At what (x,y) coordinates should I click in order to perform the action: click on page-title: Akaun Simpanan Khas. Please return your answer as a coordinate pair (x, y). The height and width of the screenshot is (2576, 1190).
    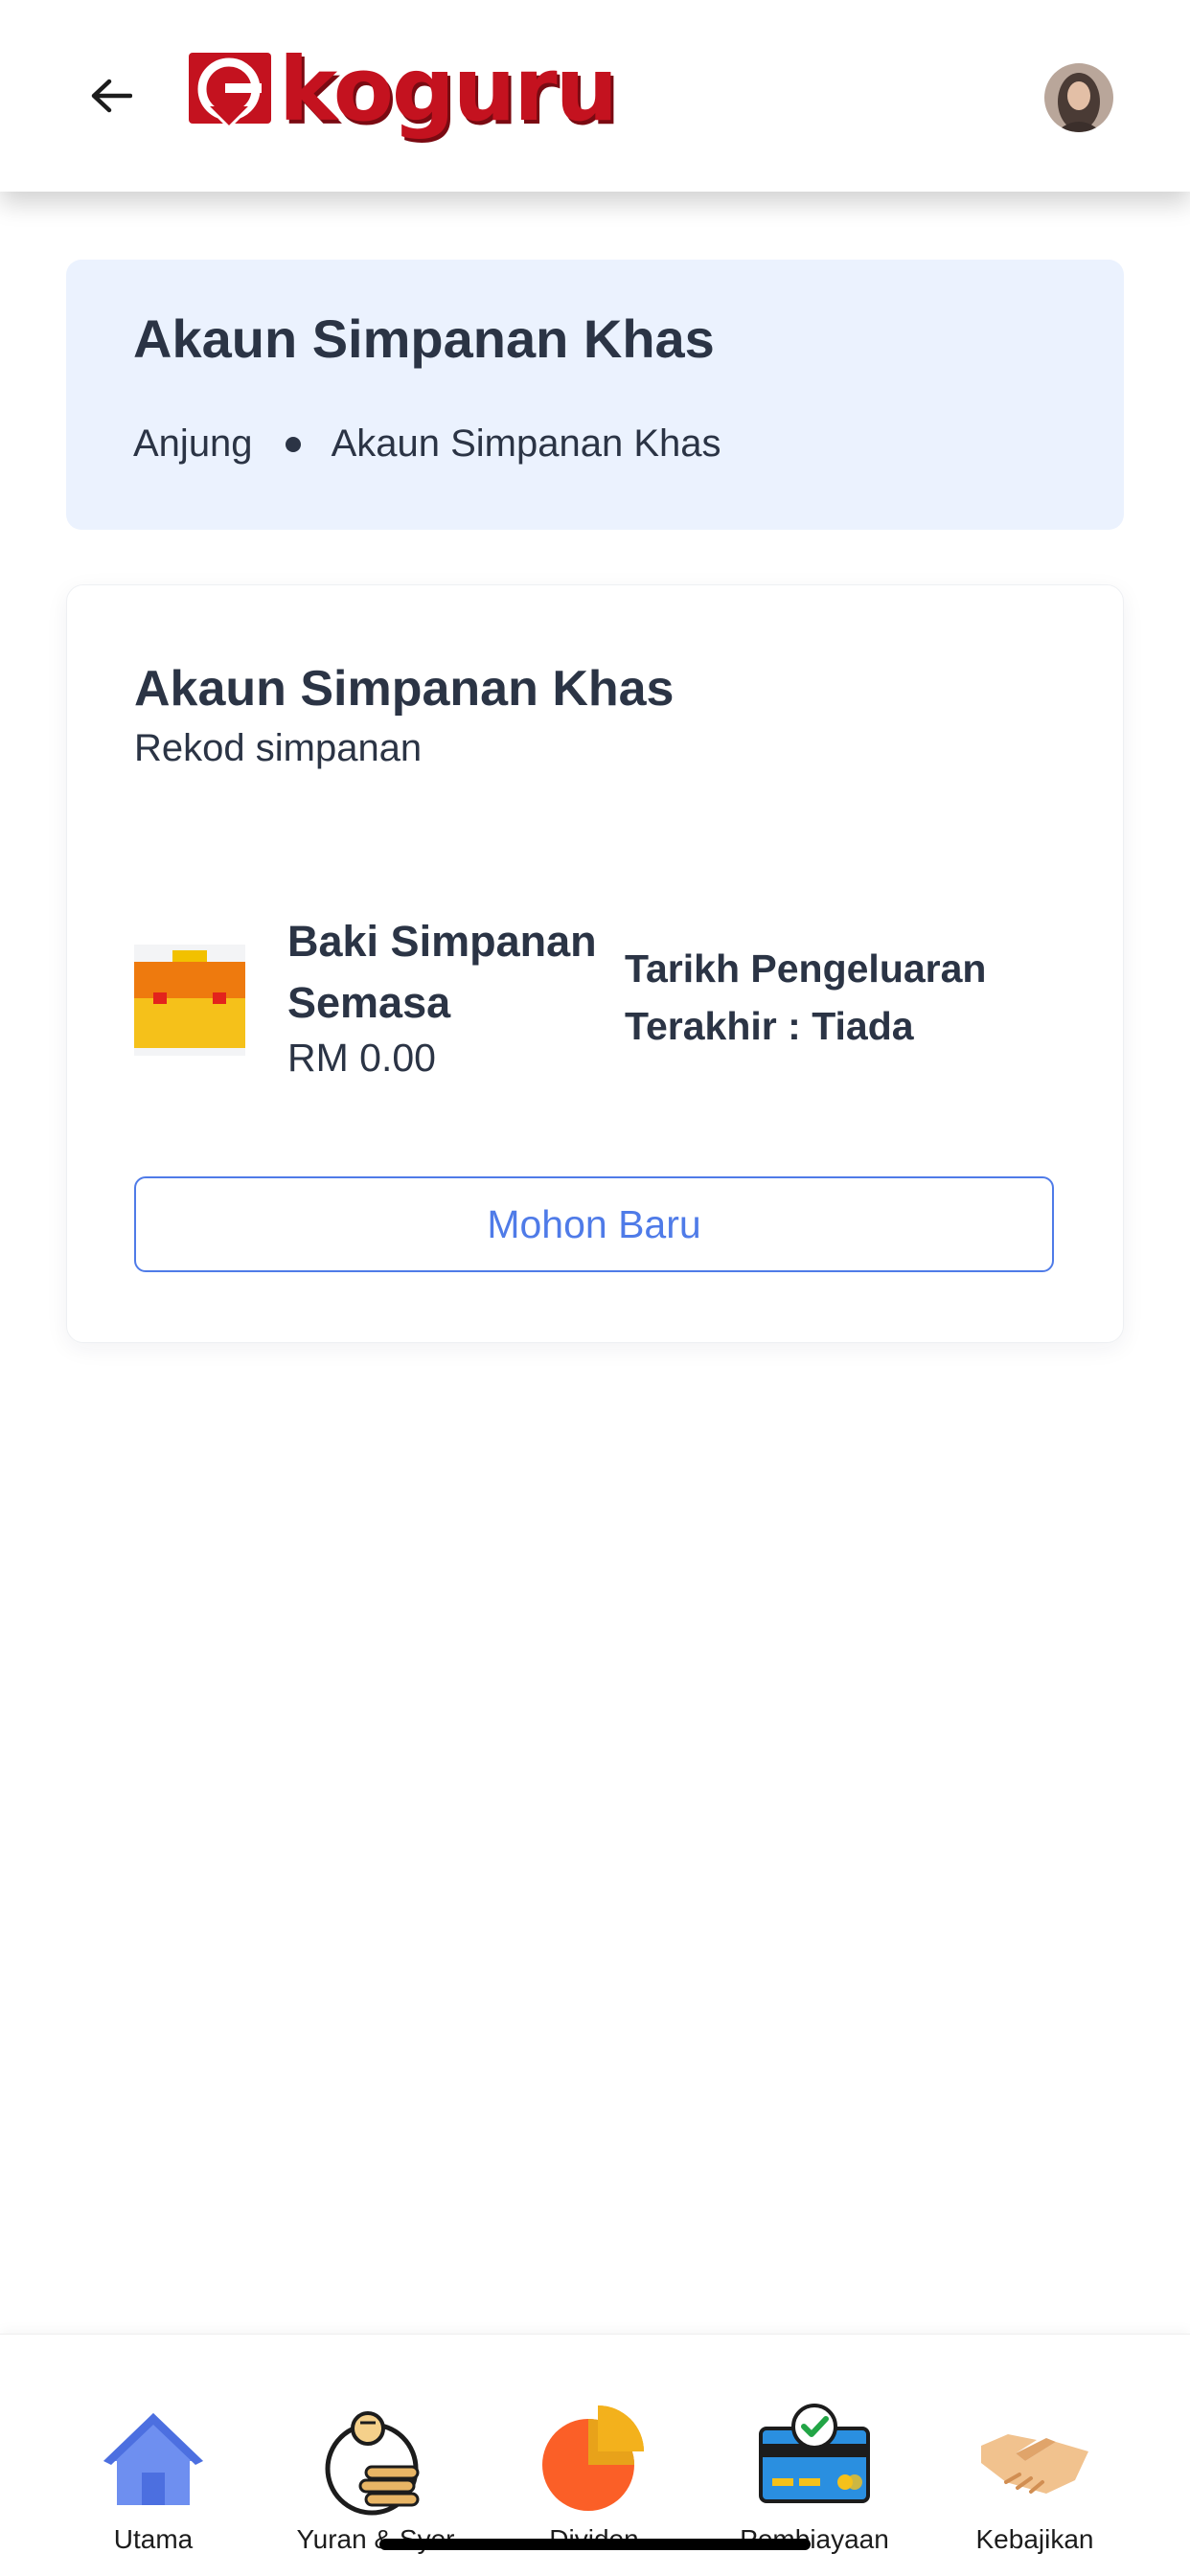
    Looking at the image, I should click on (424, 338).